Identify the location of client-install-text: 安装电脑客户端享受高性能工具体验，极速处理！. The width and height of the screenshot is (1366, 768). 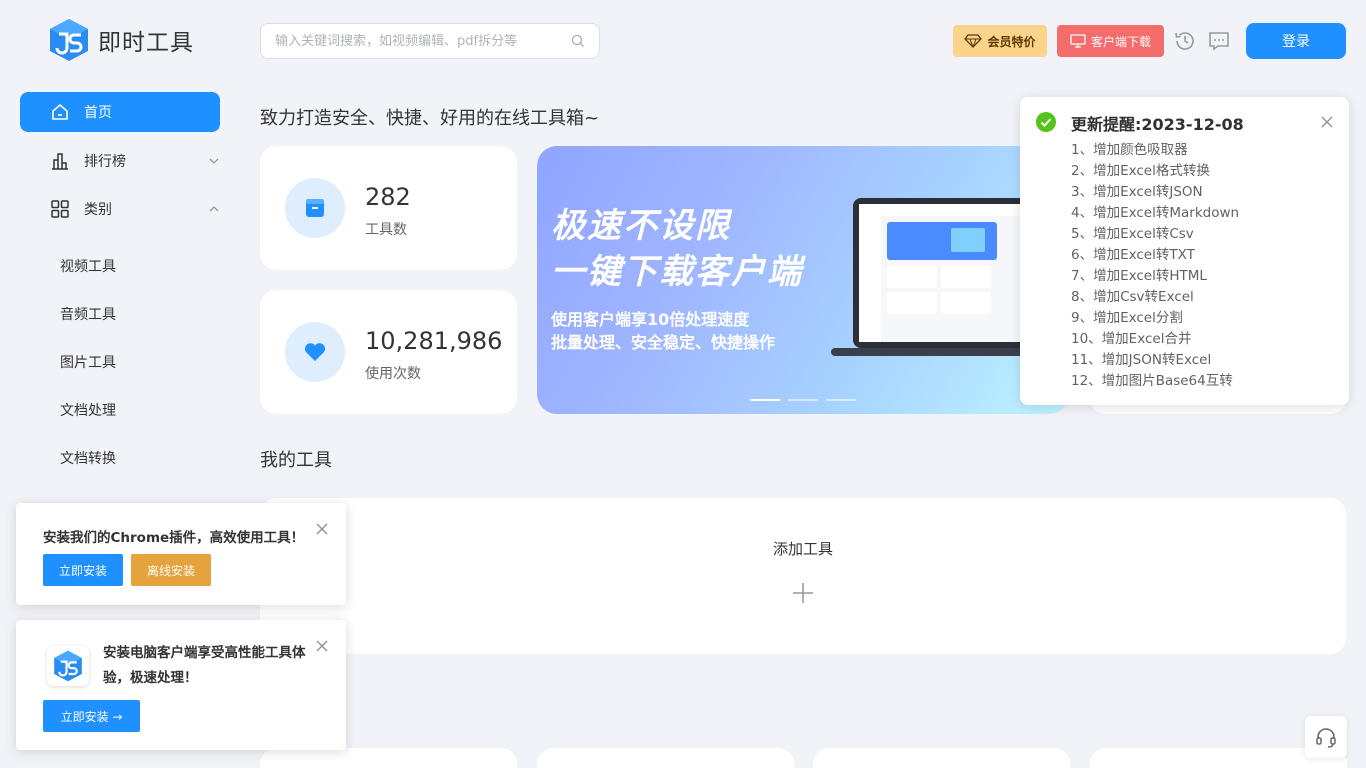
(204, 665).